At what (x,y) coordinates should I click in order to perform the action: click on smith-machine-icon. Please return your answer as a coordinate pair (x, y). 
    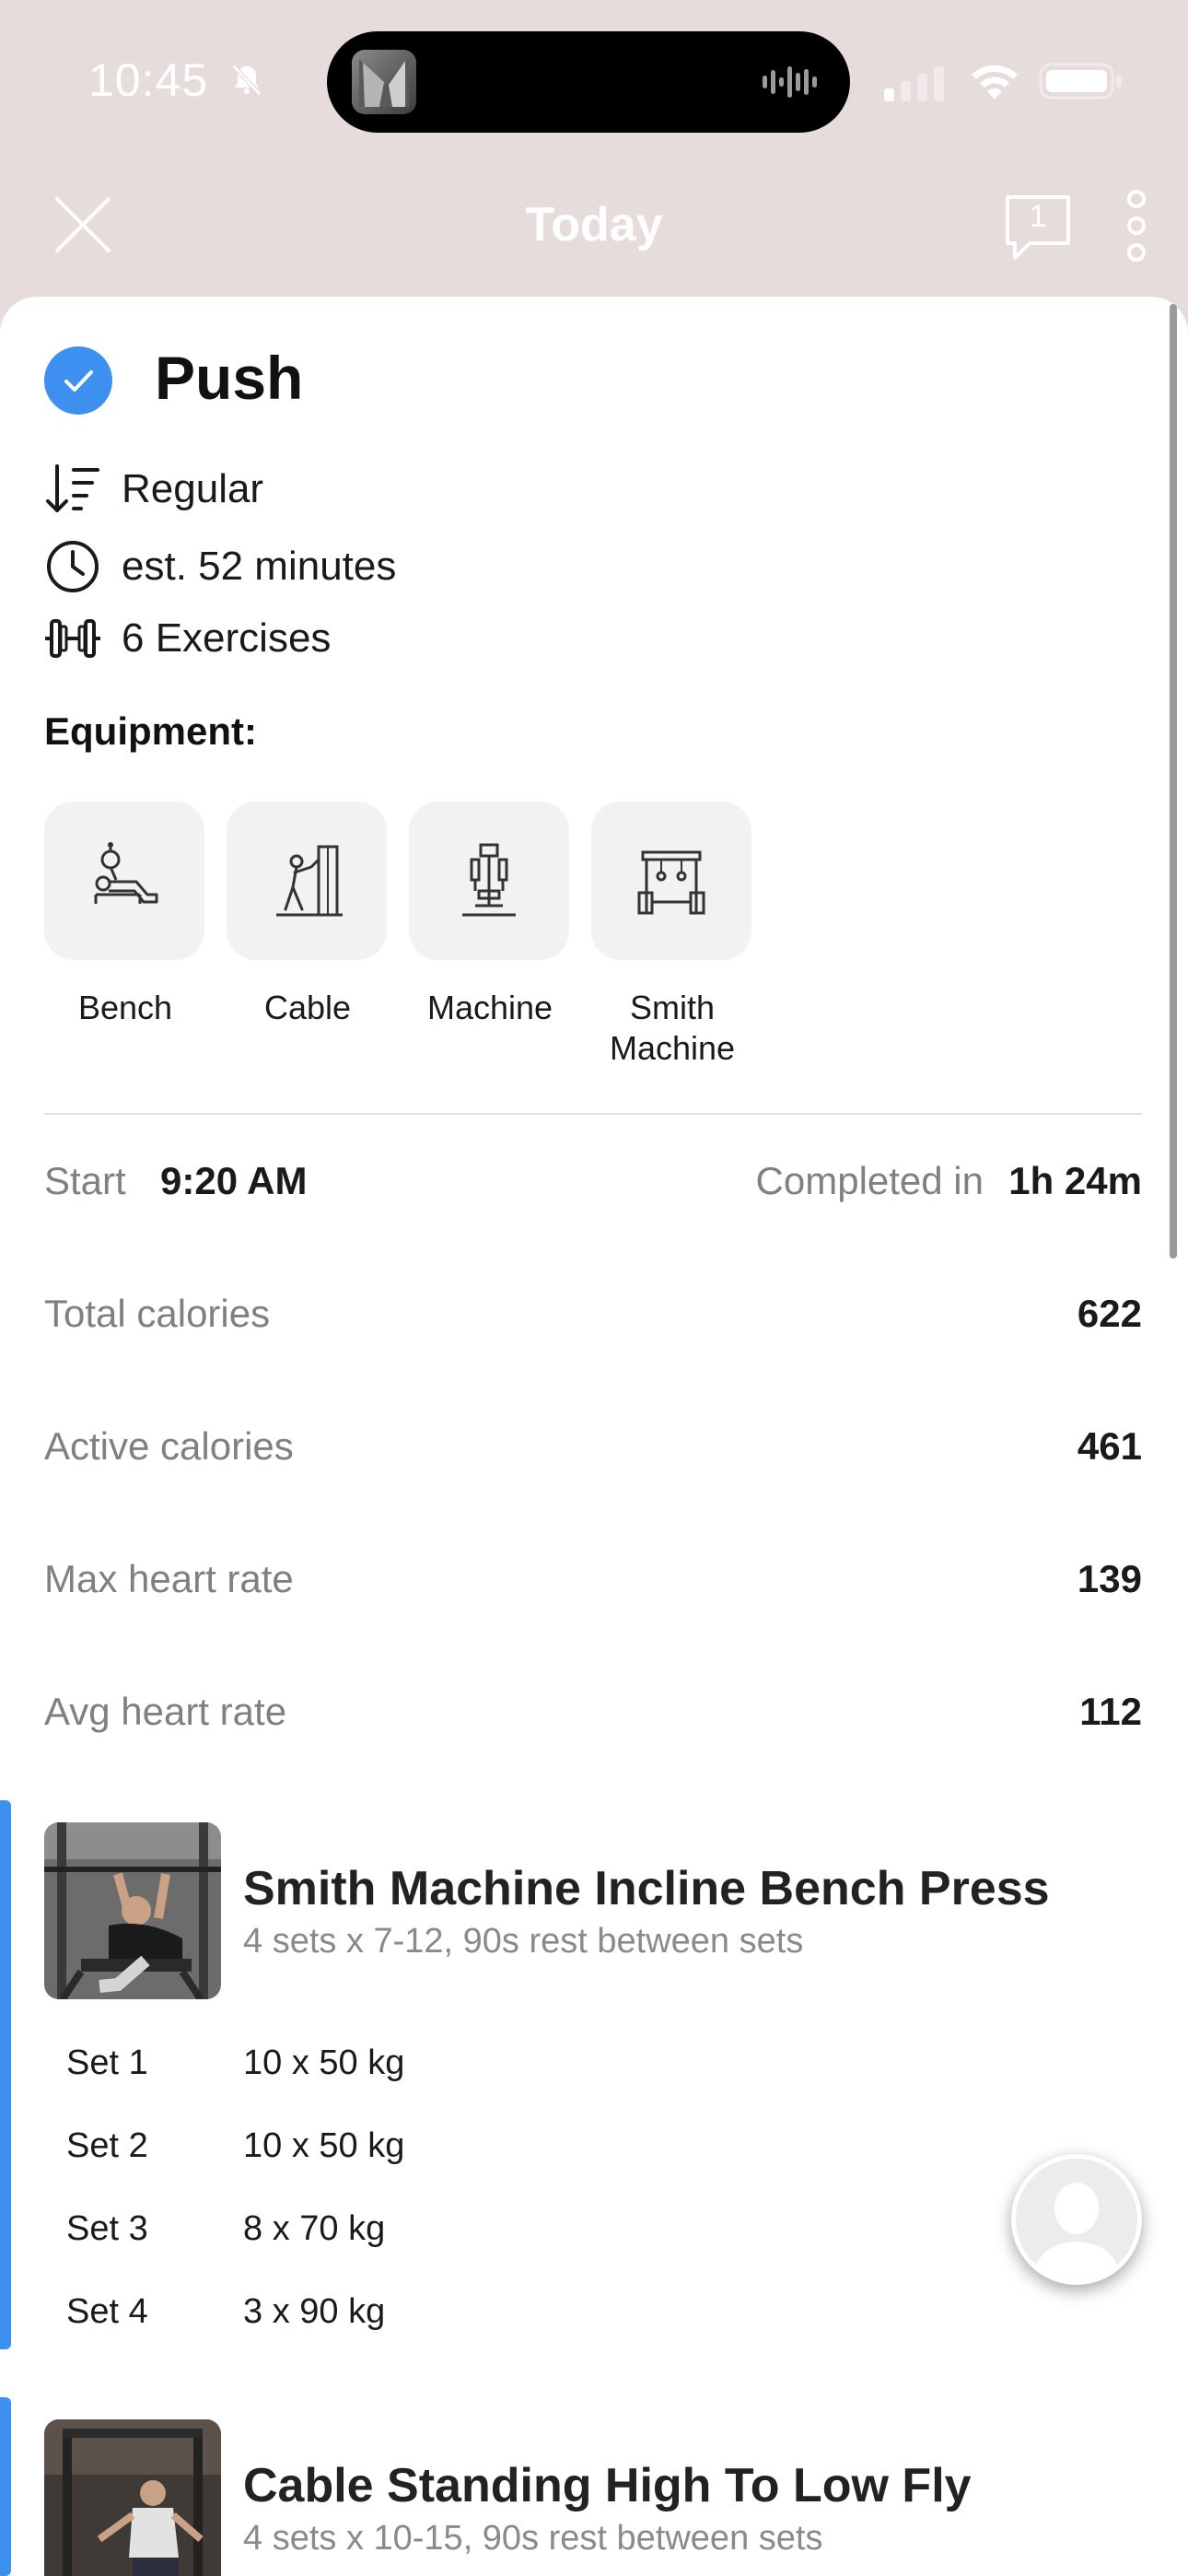
    Looking at the image, I should click on (671, 882).